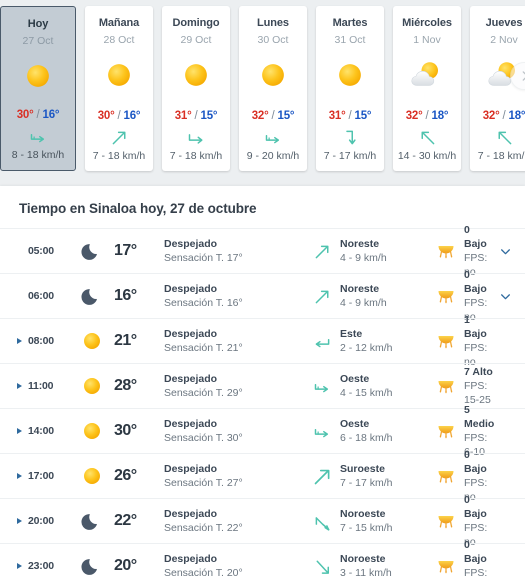 This screenshot has width=525, height=584. What do you see at coordinates (234, 386) in the screenshot?
I see `hour-condition: Despejado Sensación T. 29°` at bounding box center [234, 386].